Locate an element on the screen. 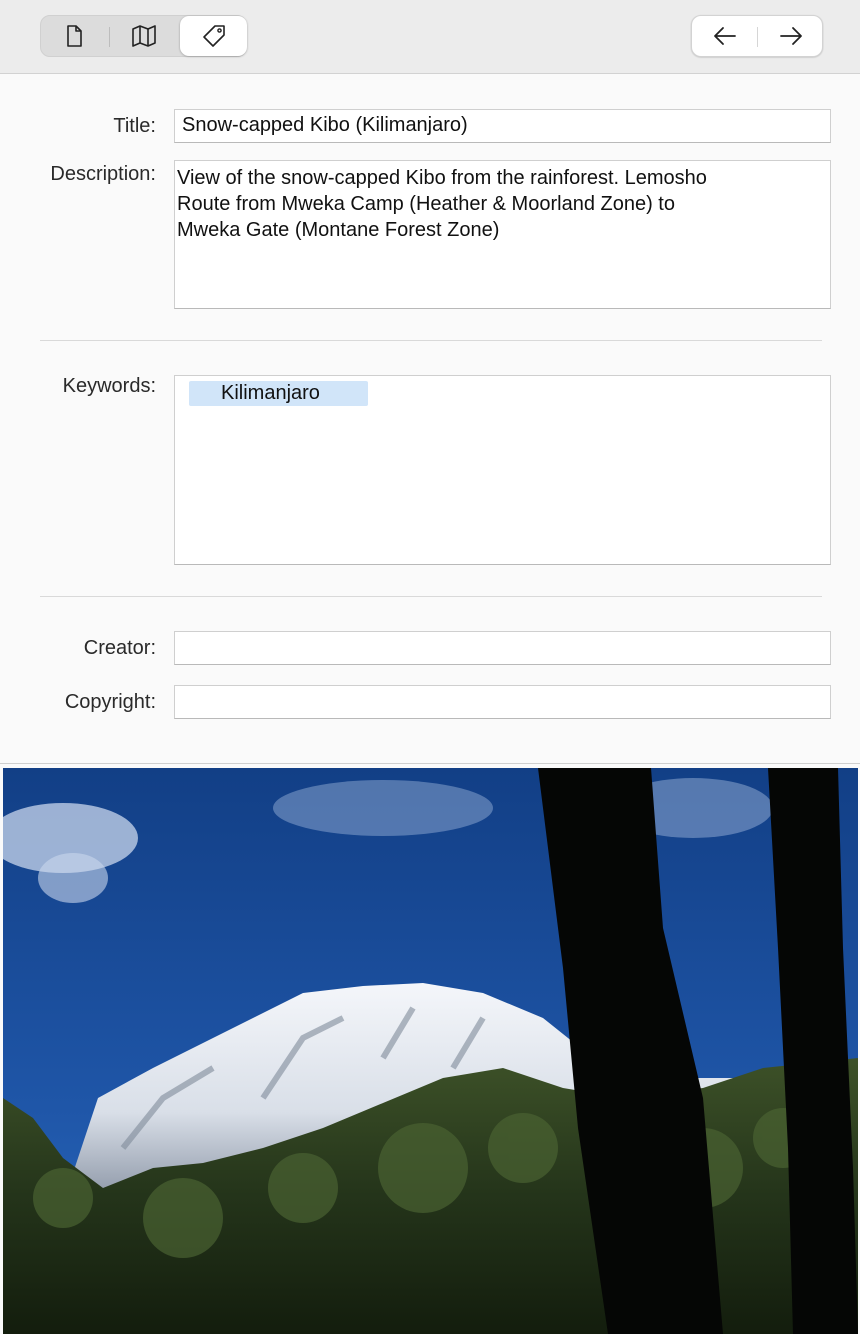 The image size is (860, 1334). back-button is located at coordinates (725, 36).